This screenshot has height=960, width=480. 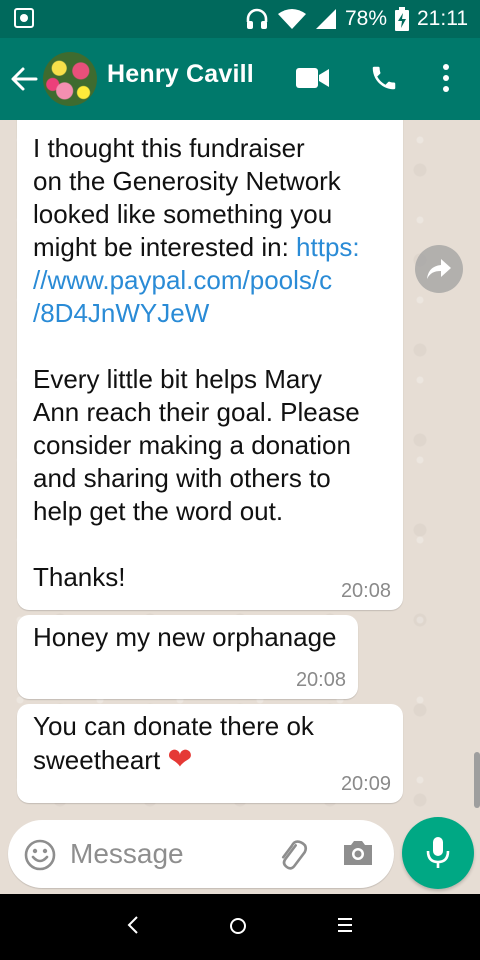 I want to click on message-input, so click(x=170, y=854).